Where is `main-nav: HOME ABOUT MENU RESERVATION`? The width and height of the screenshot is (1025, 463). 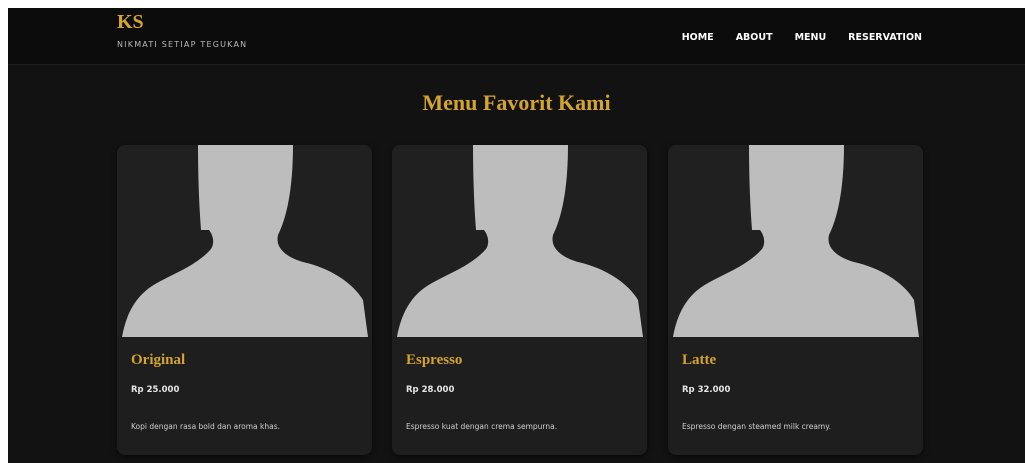 main-nav: HOME ABOUT MENU RESERVATION is located at coordinates (791, 37).